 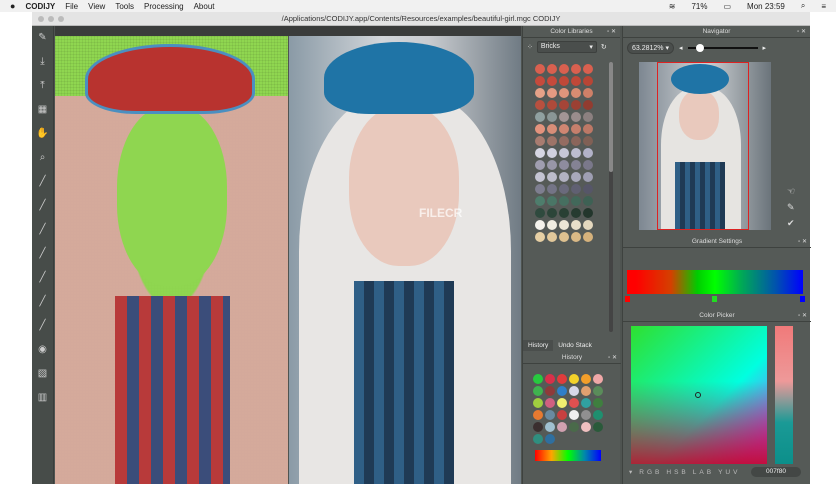 What do you see at coordinates (575, 345) in the screenshot?
I see `tab-undo-stack: Undo Stack` at bounding box center [575, 345].